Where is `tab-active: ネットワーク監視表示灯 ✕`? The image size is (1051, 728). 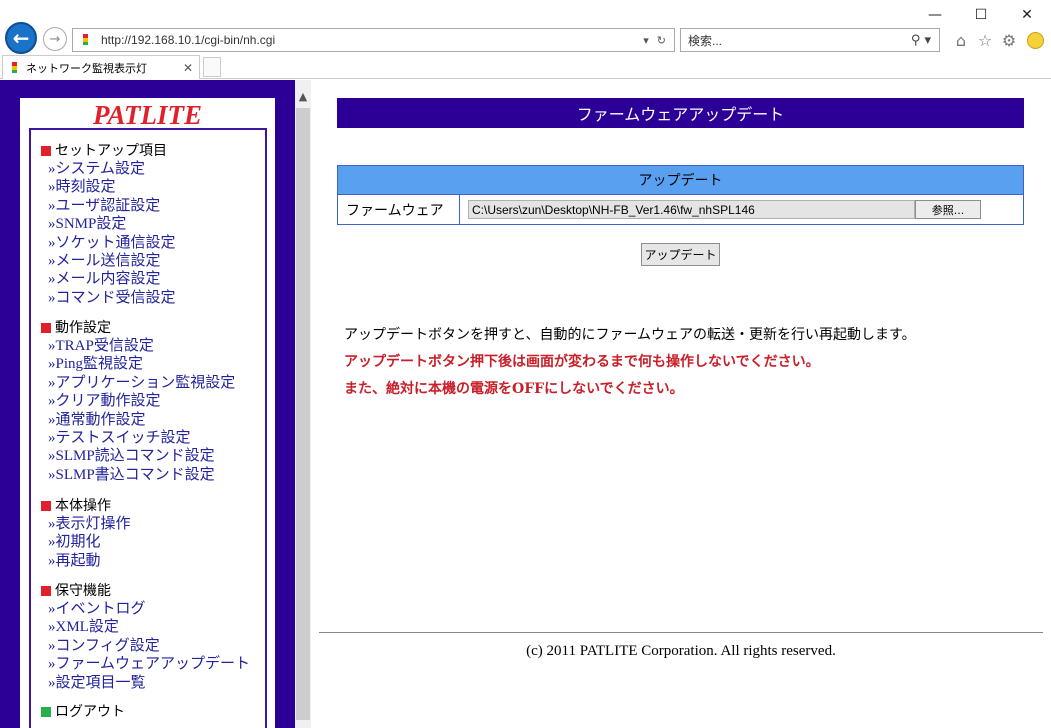 tab-active: ネットワーク監視表示灯 ✕ is located at coordinates (101, 67).